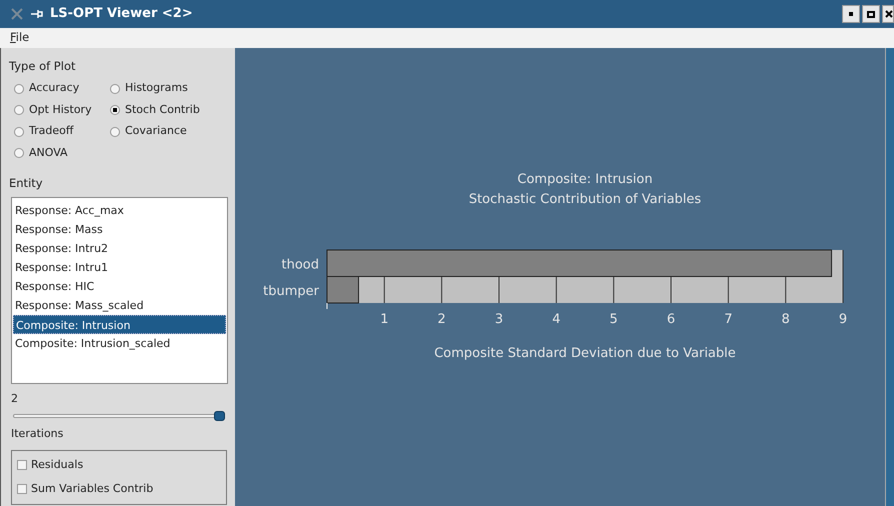 This screenshot has height=506, width=894. I want to click on list-item: Response: Acc_max, so click(119, 210).